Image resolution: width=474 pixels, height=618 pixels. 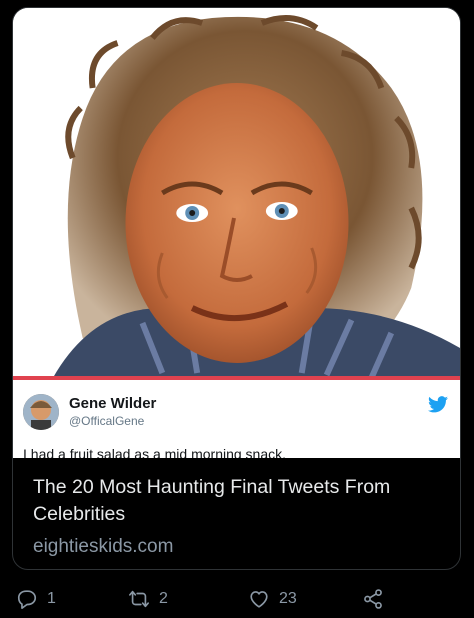 I want to click on share-icon, so click(x=373, y=599).